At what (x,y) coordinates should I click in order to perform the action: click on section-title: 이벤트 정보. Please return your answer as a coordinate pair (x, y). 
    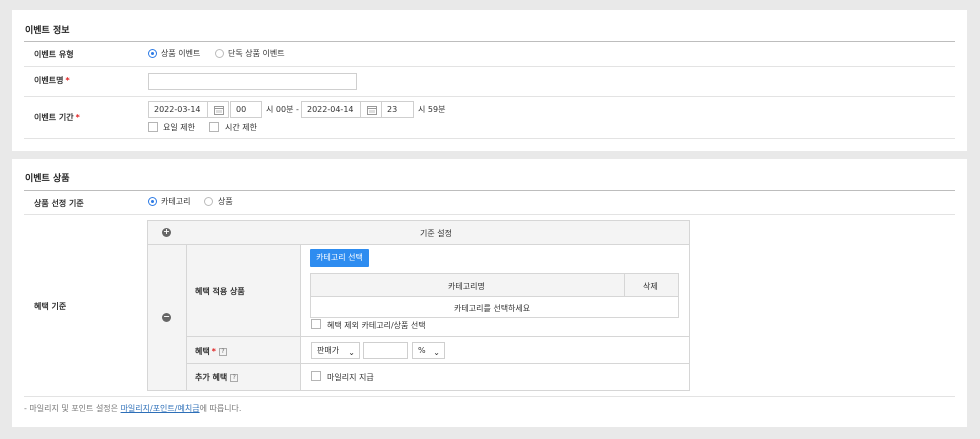
    Looking at the image, I should click on (47, 31).